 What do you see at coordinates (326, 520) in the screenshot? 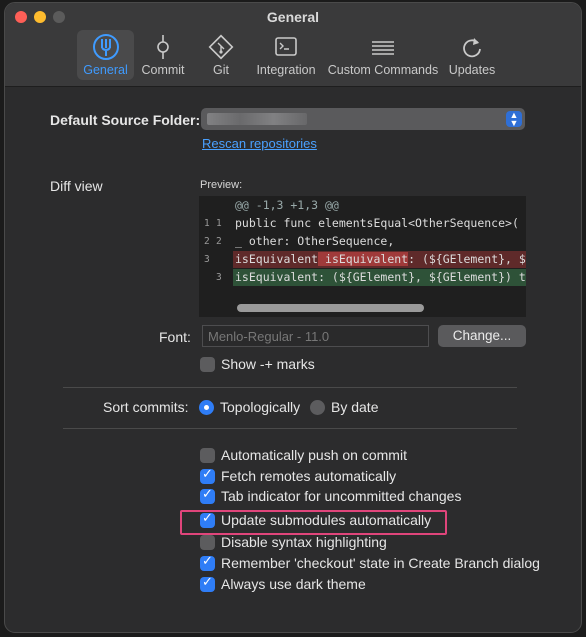
I see `update-submodules-label: Update submodules automatically` at bounding box center [326, 520].